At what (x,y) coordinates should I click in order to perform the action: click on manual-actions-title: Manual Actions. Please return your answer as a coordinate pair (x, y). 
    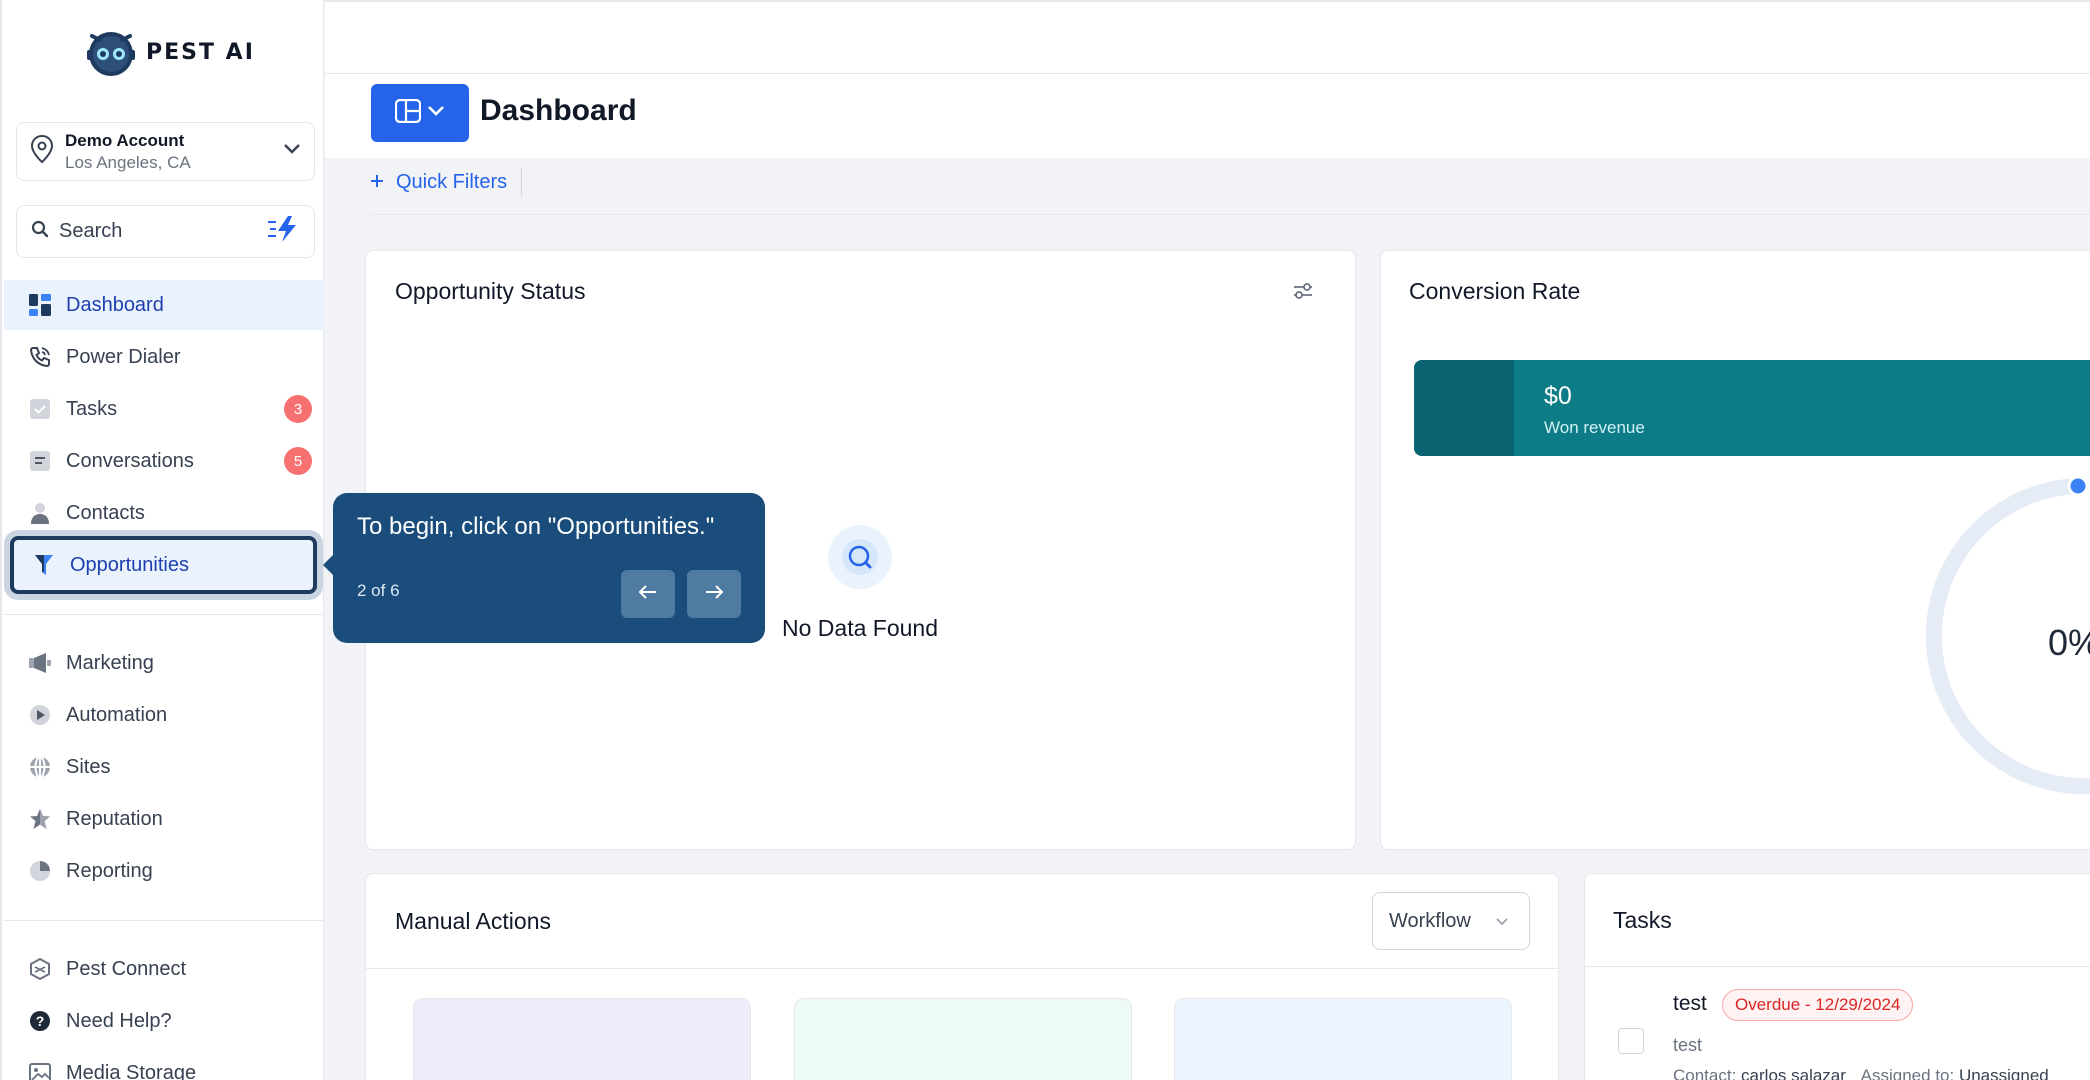
    Looking at the image, I should click on (473, 921).